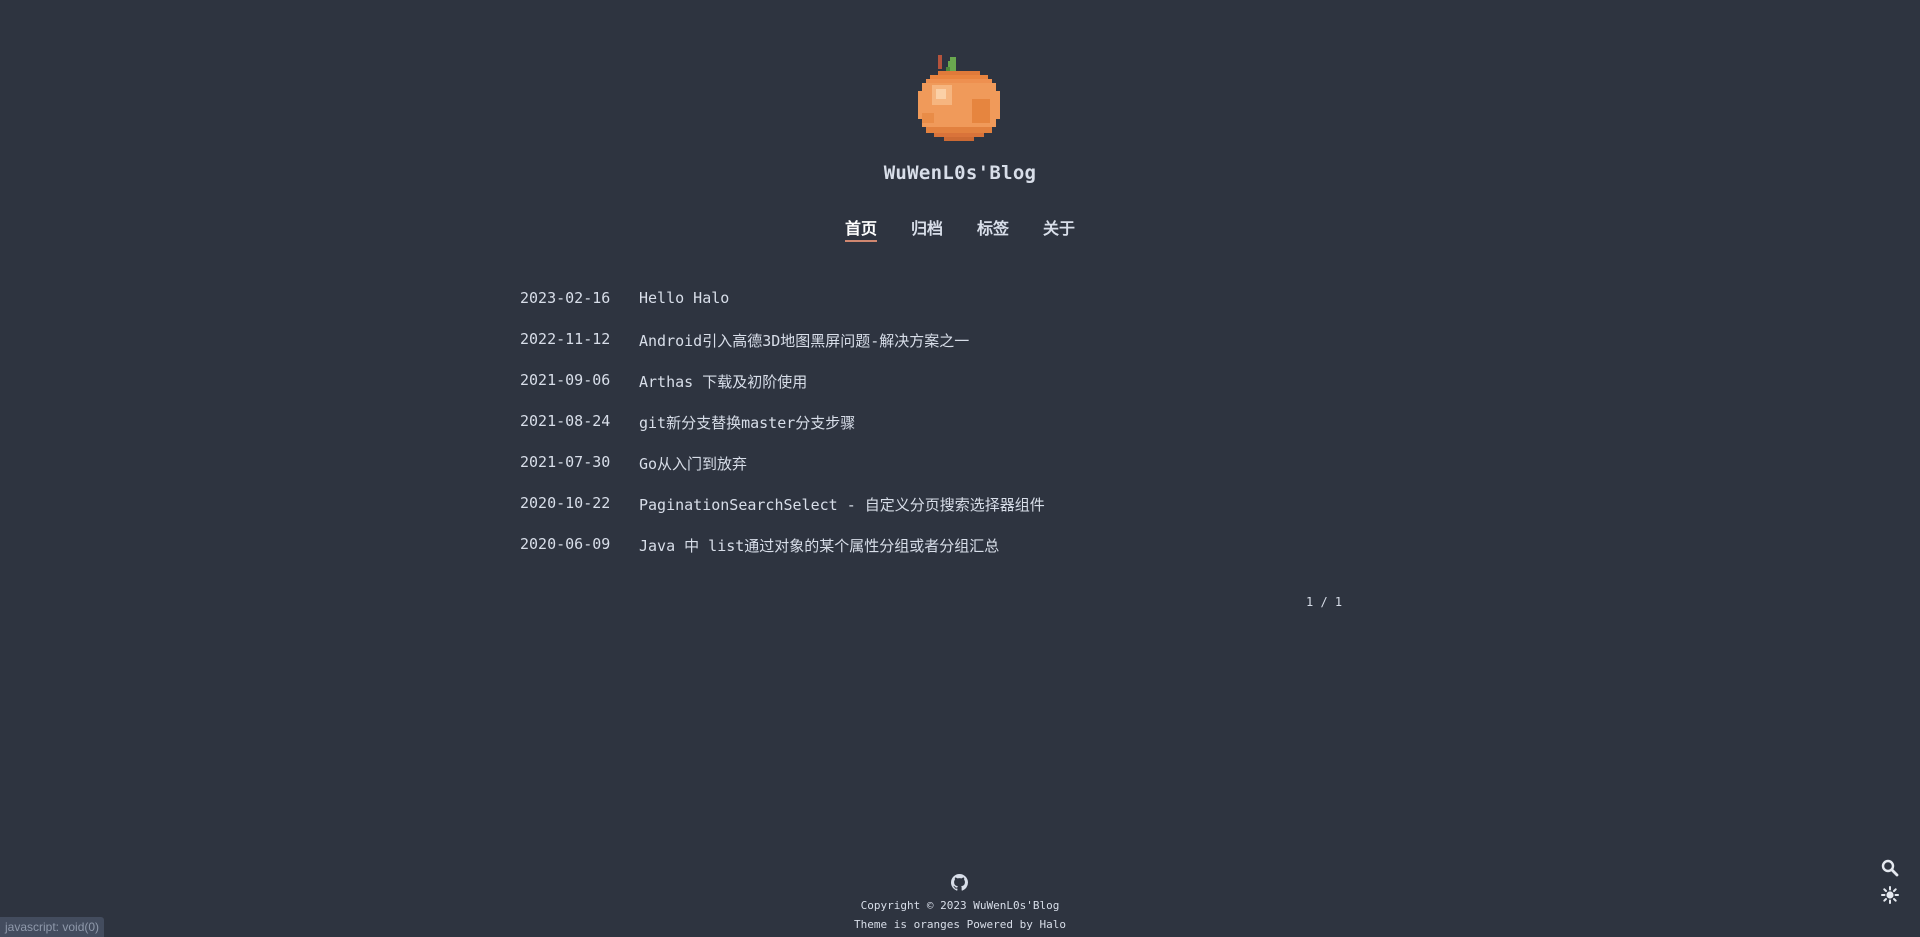  Describe the element at coordinates (565, 298) in the screenshot. I see `post-date: 2023-02-16` at that location.